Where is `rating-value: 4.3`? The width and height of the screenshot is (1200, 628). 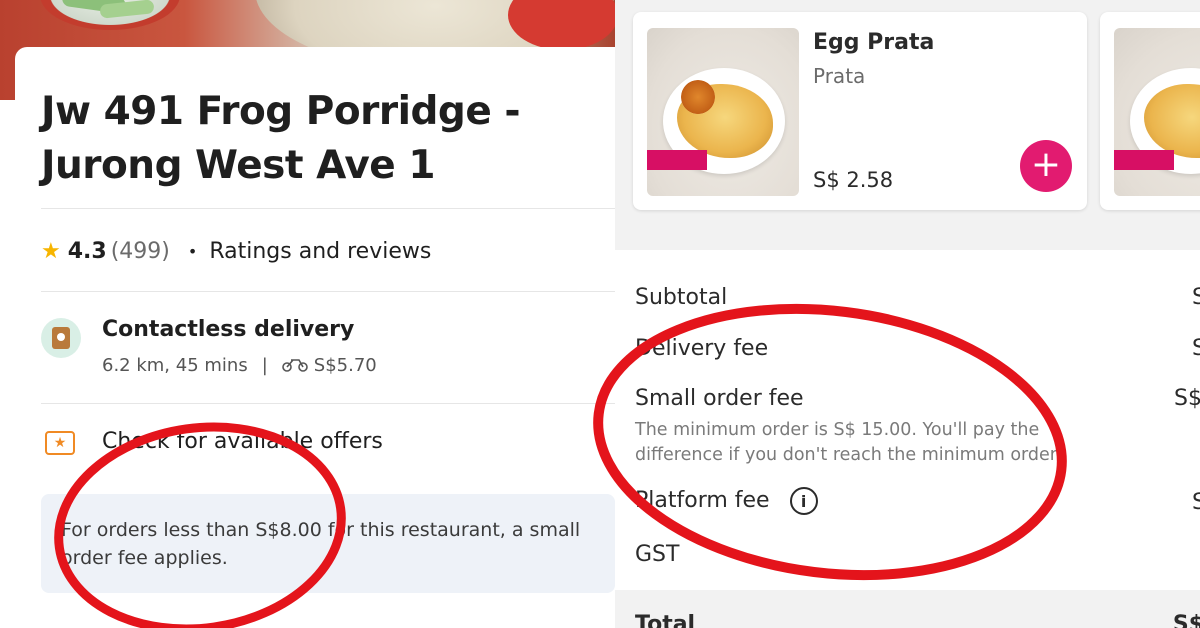 rating-value: 4.3 is located at coordinates (87, 251).